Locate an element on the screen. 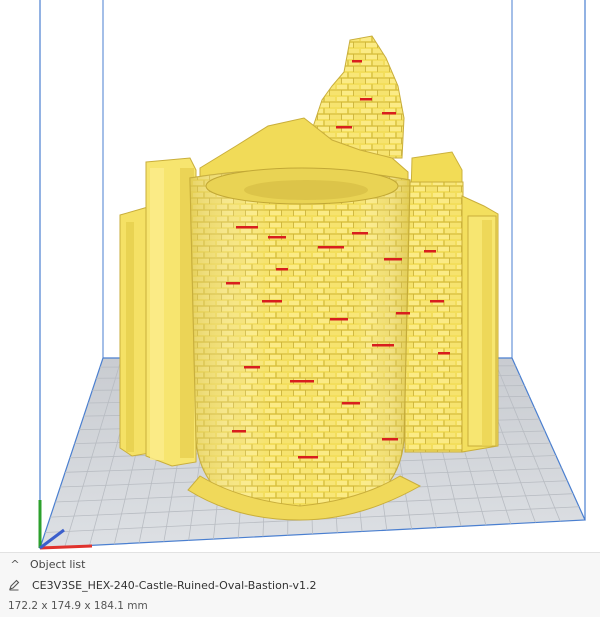  object-dimensions-row: 172.2 x 174.9 x 184.1 mm is located at coordinates (300, 606).